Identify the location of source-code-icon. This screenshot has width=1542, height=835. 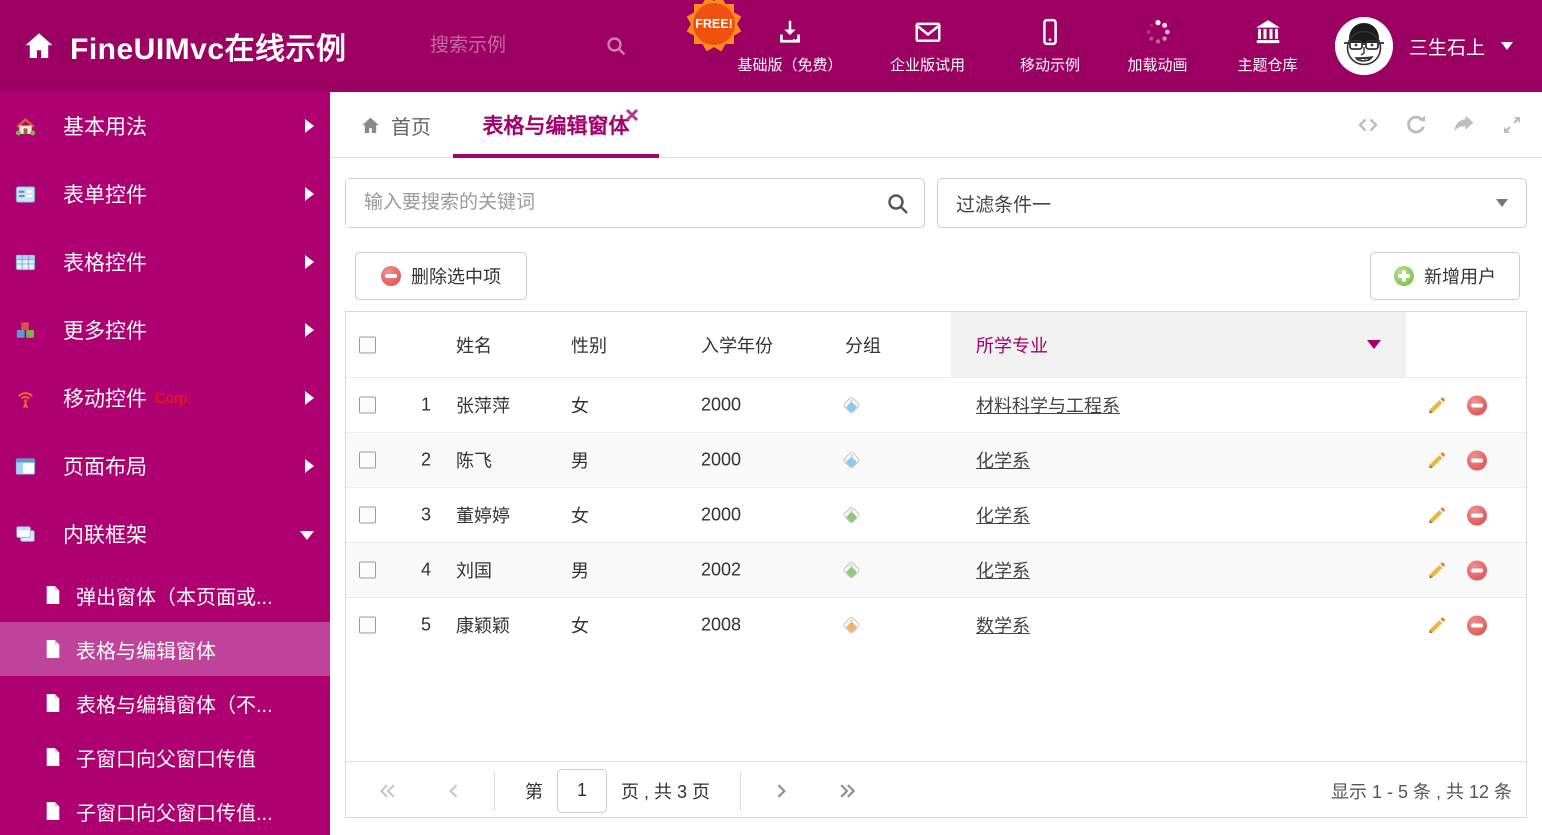
(1368, 125).